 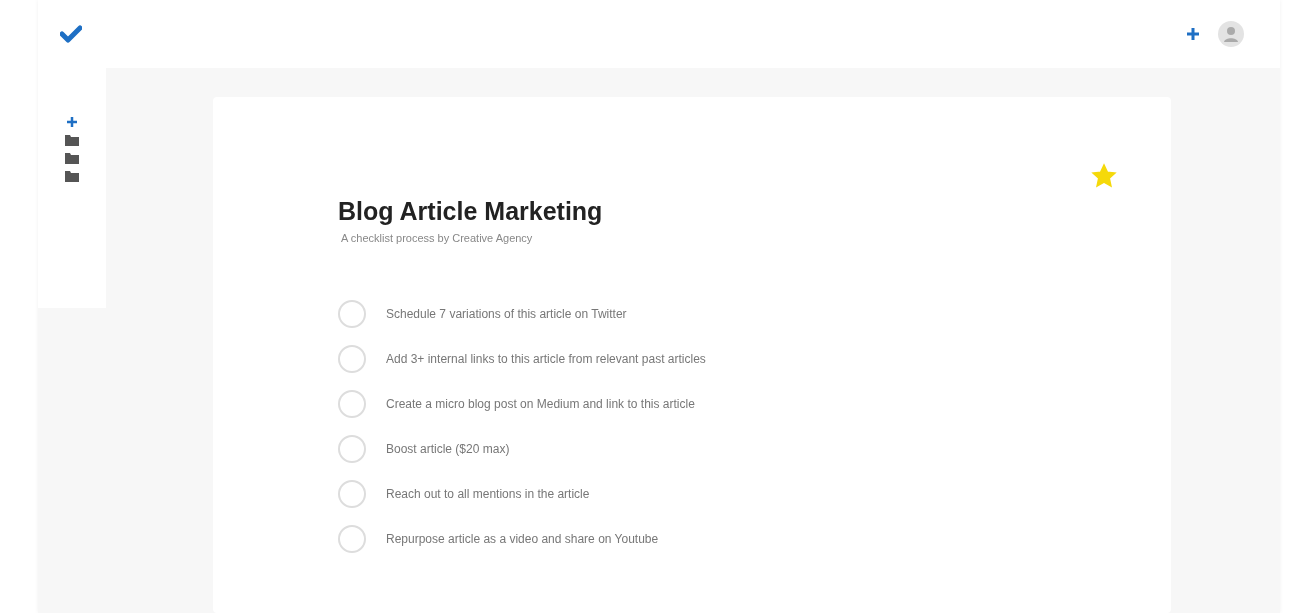 What do you see at coordinates (1104, 176) in the screenshot?
I see `star-icon` at bounding box center [1104, 176].